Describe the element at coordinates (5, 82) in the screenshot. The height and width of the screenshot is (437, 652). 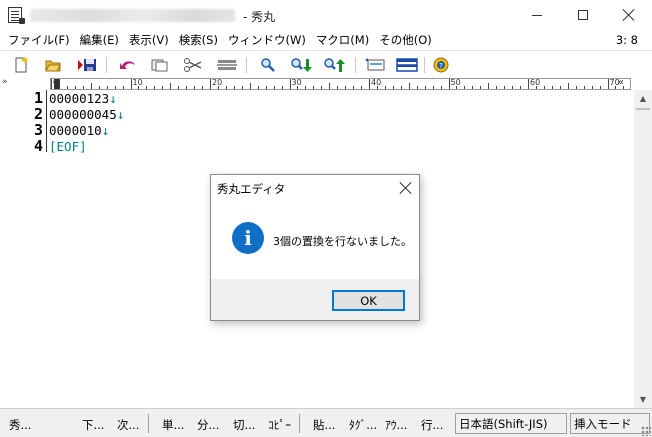
I see `ruler-corner-marker: »` at that location.